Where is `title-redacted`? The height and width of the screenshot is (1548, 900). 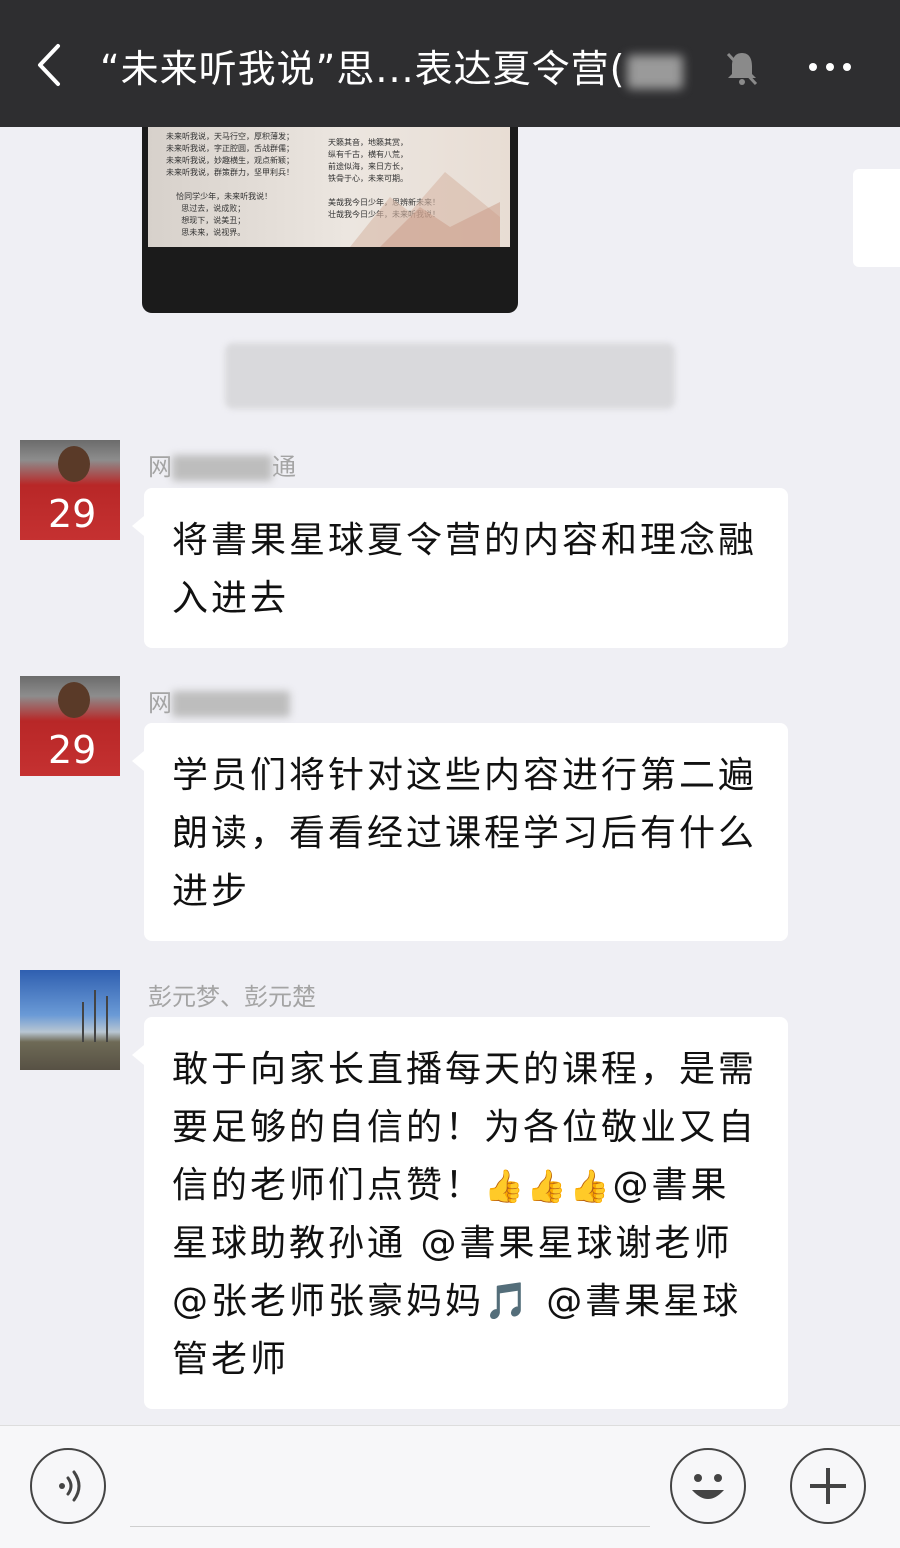
title-redacted is located at coordinates (655, 71).